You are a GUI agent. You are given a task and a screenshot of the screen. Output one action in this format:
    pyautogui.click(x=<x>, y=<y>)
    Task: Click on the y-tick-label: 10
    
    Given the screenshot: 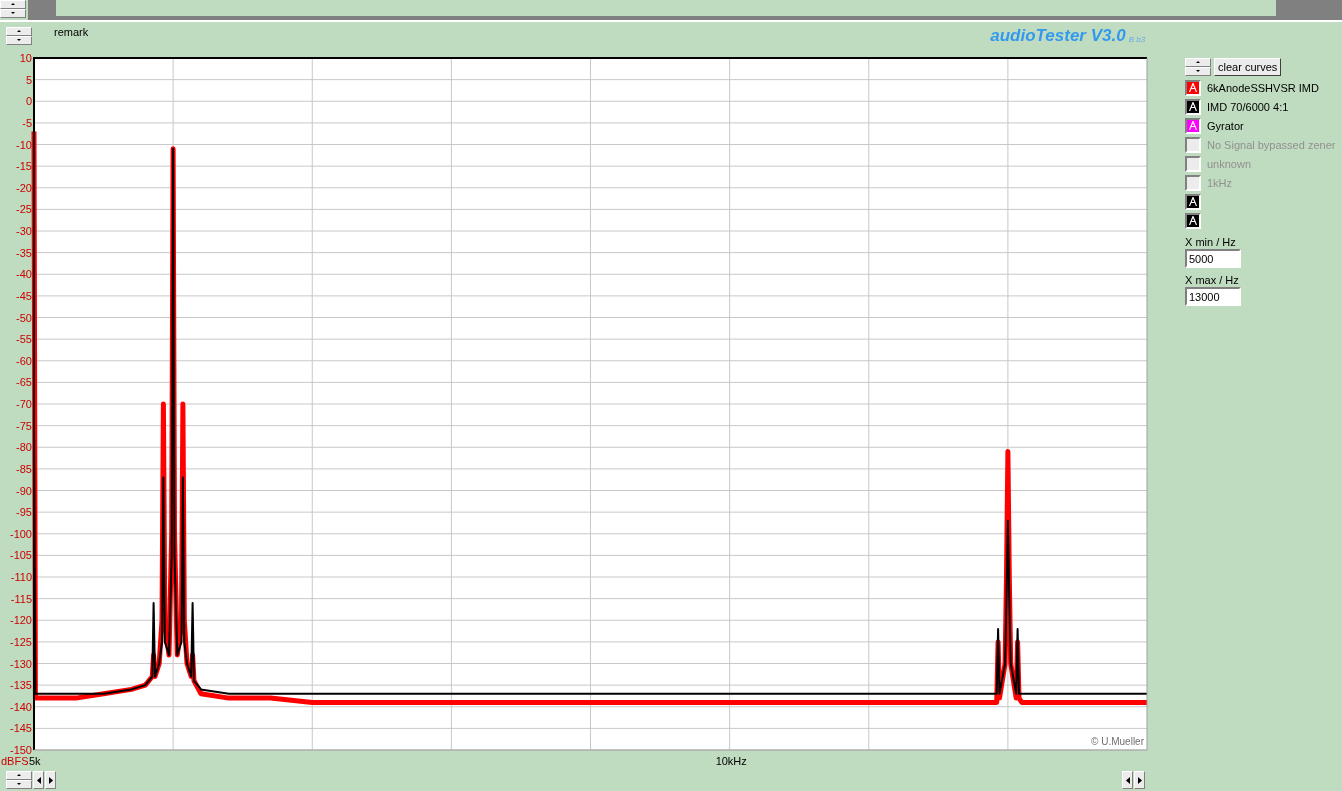 What is the action you would take?
    pyautogui.click(x=25, y=58)
    